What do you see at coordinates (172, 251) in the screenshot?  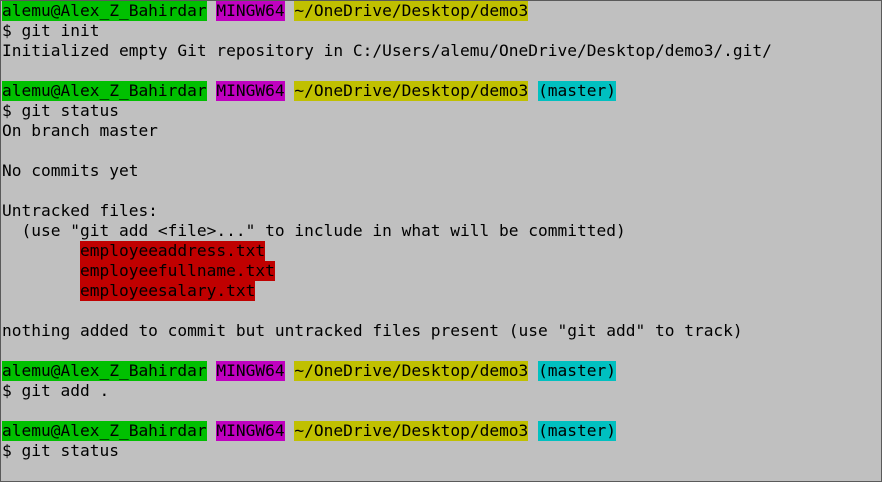 I see `untracked-file: employeeaddress.txt` at bounding box center [172, 251].